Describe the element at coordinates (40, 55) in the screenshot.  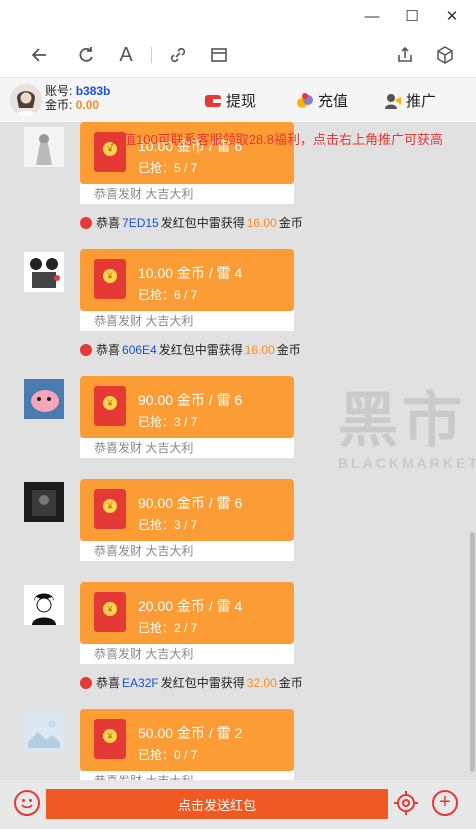
I see `back-icon` at that location.